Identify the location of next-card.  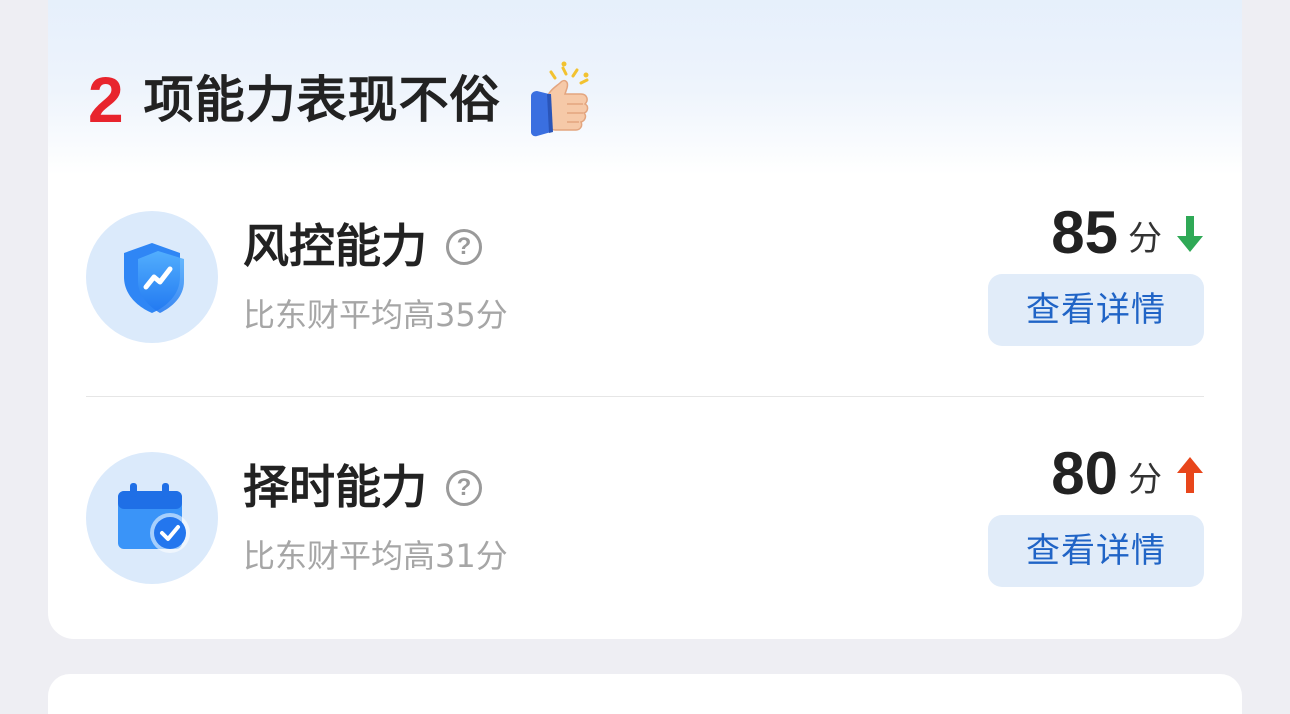
(645, 694).